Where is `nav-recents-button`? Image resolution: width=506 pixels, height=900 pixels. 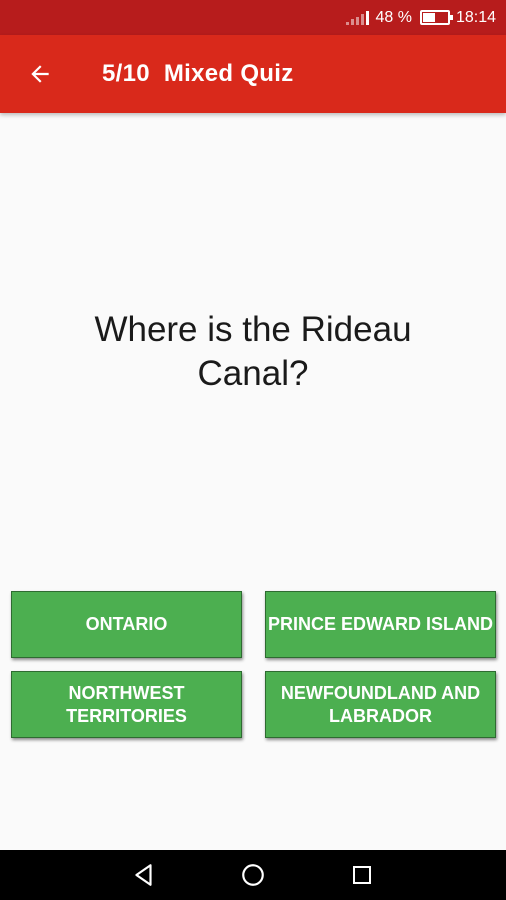
nav-recents-button is located at coordinates (362, 875).